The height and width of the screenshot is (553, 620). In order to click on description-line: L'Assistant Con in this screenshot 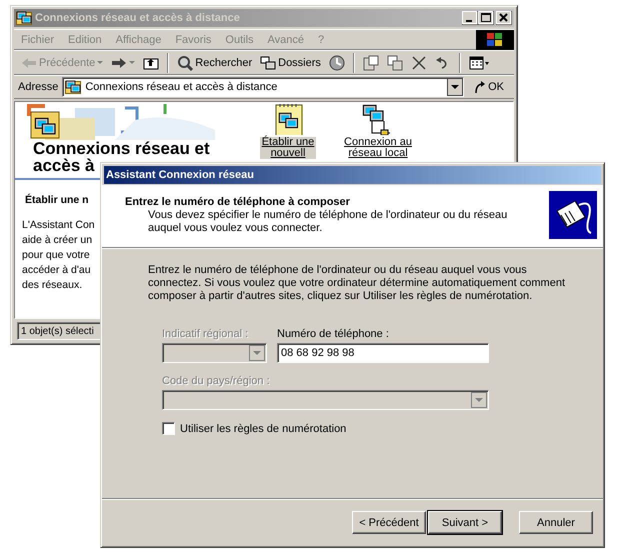, I will do `click(58, 225)`.